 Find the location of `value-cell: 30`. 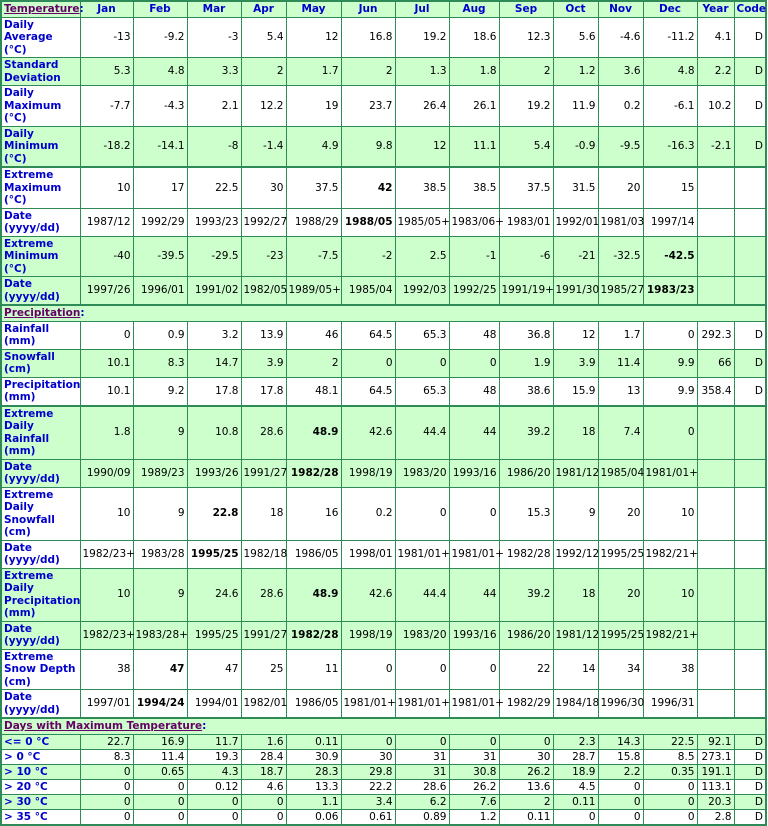

value-cell: 30 is located at coordinates (263, 187).